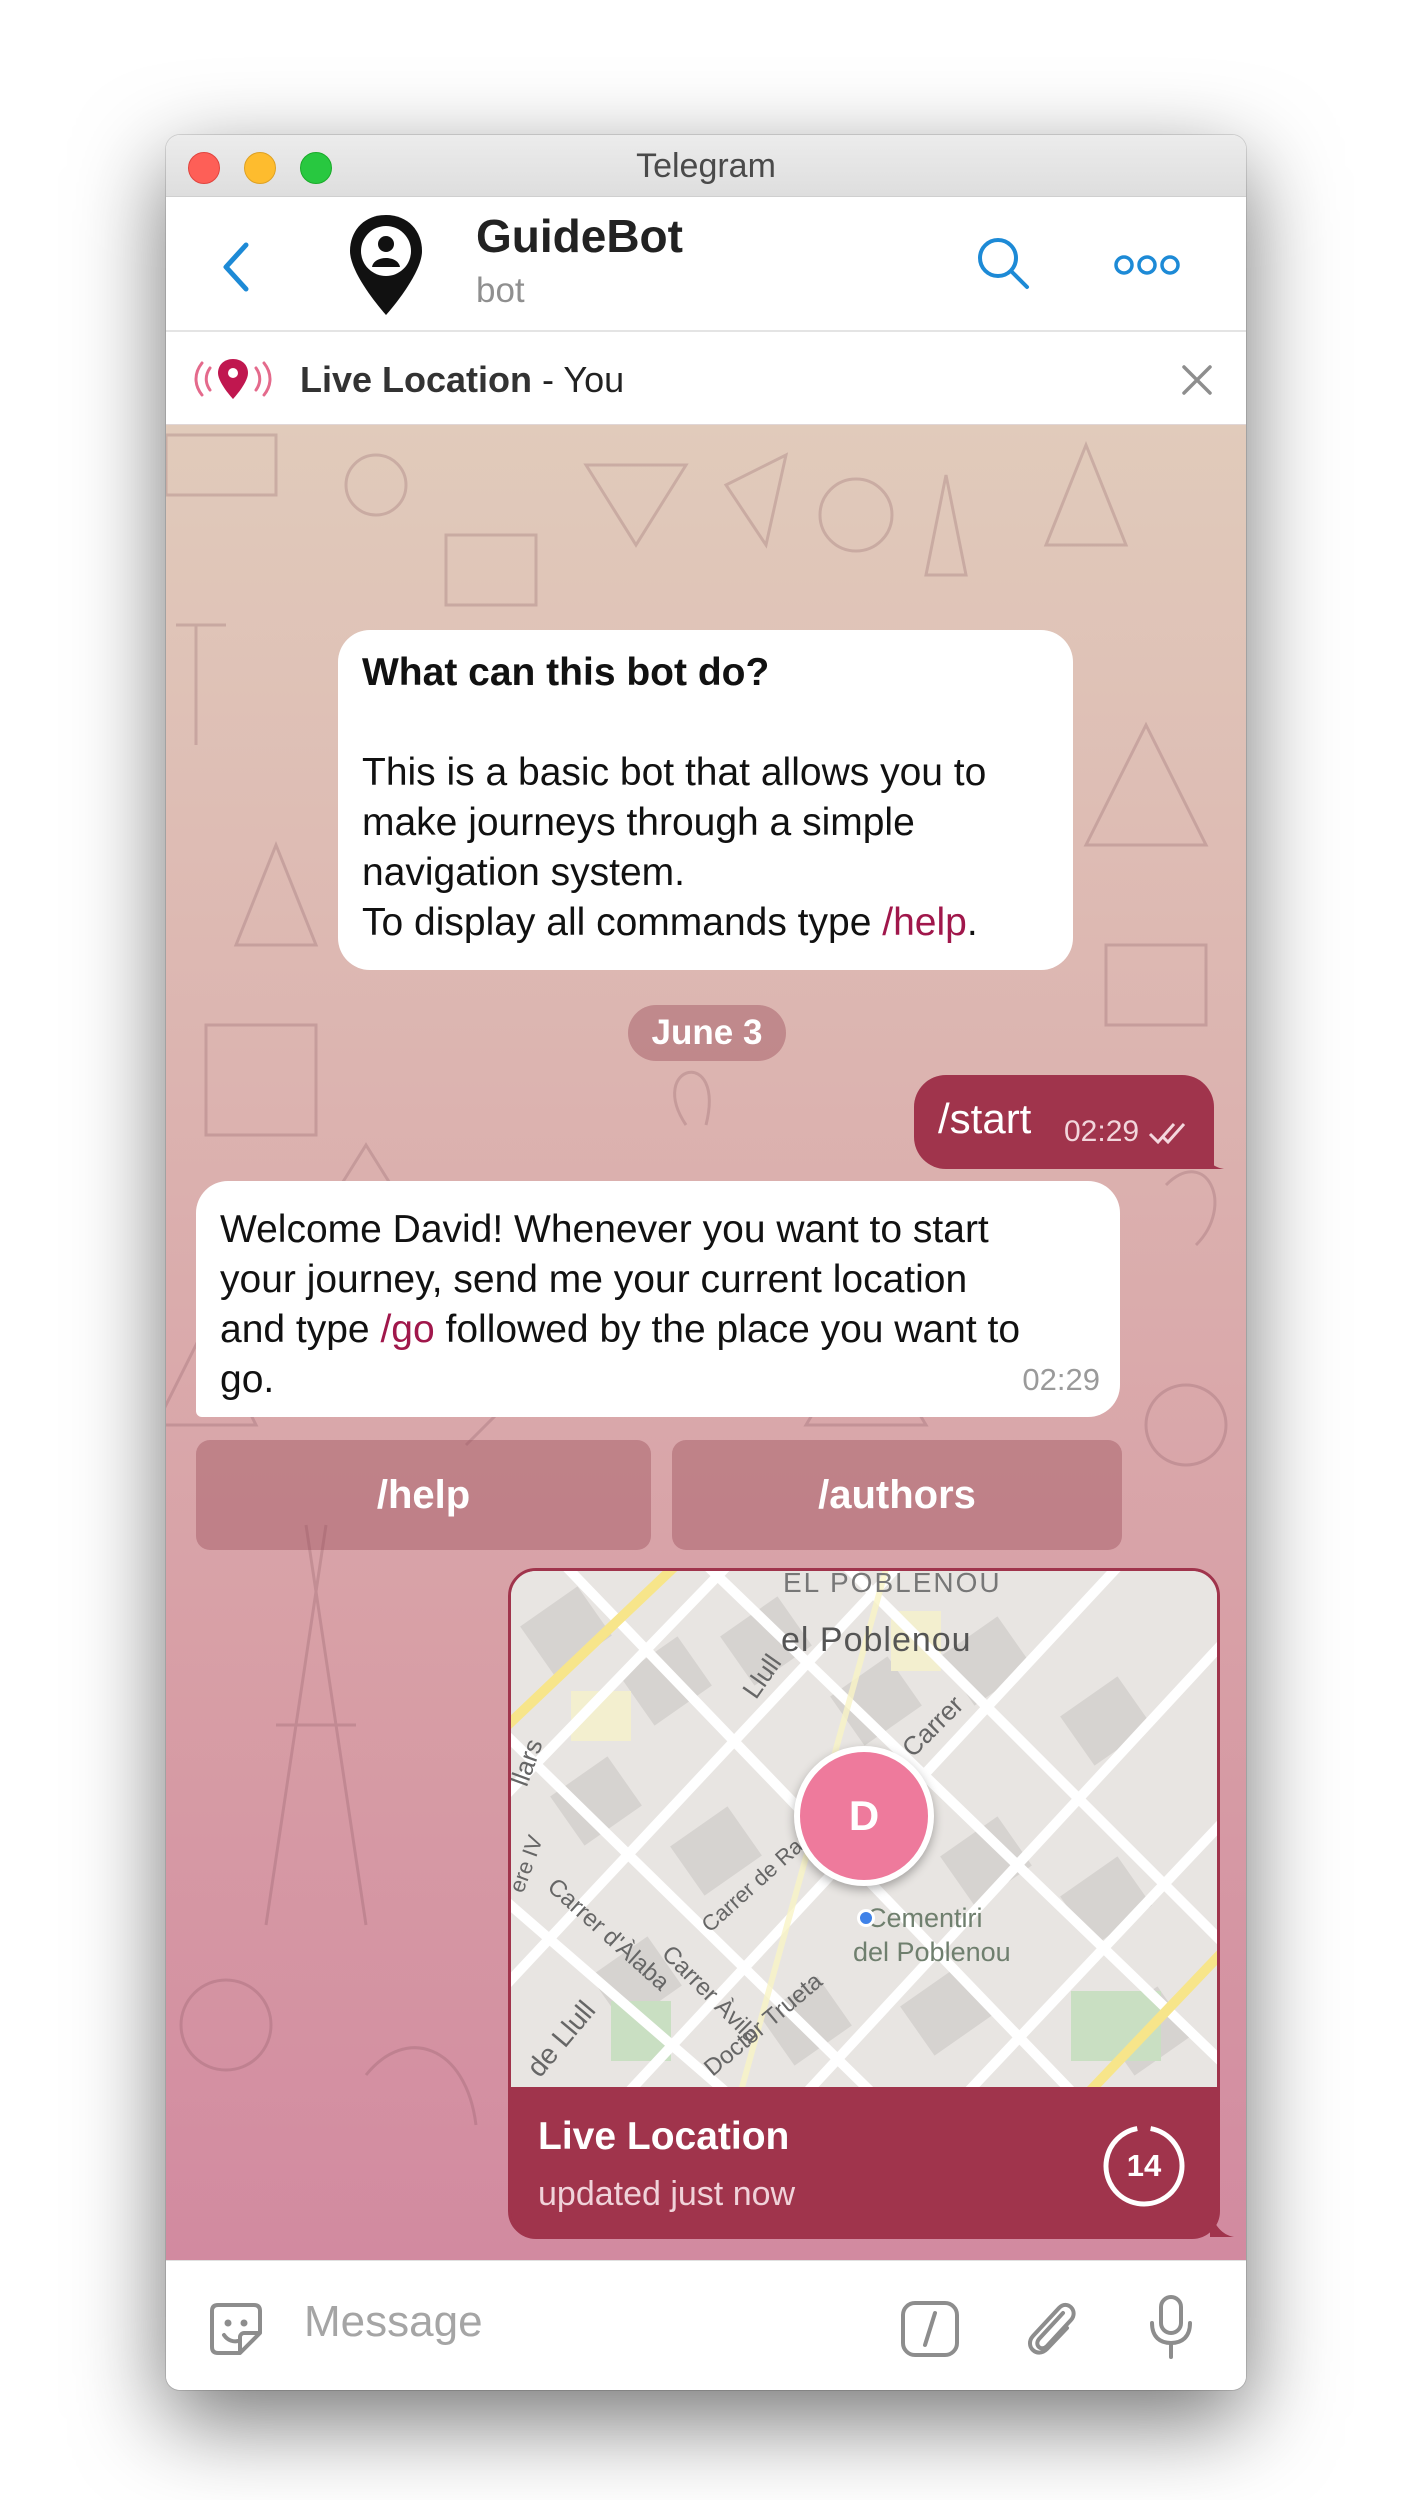 The image size is (1410, 2500). What do you see at coordinates (1197, 380) in the screenshot?
I see `close-icon` at bounding box center [1197, 380].